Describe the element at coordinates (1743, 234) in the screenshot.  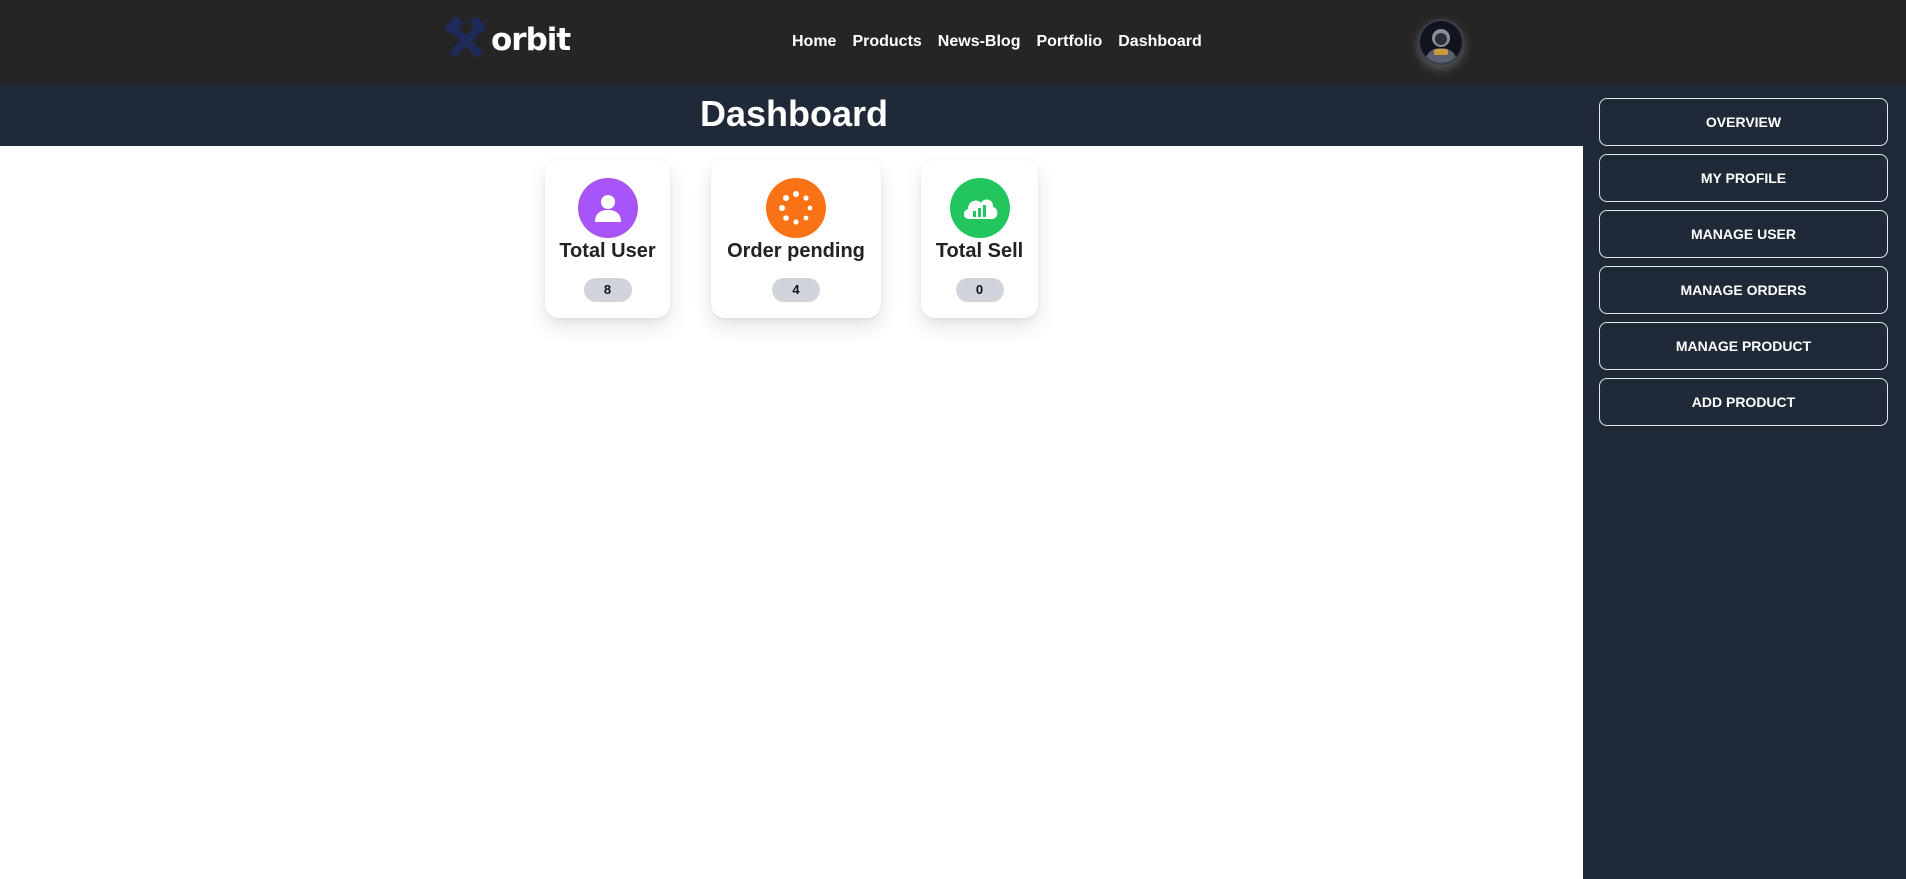
I see `sidebar-item-manage-user: MANAGE USER` at that location.